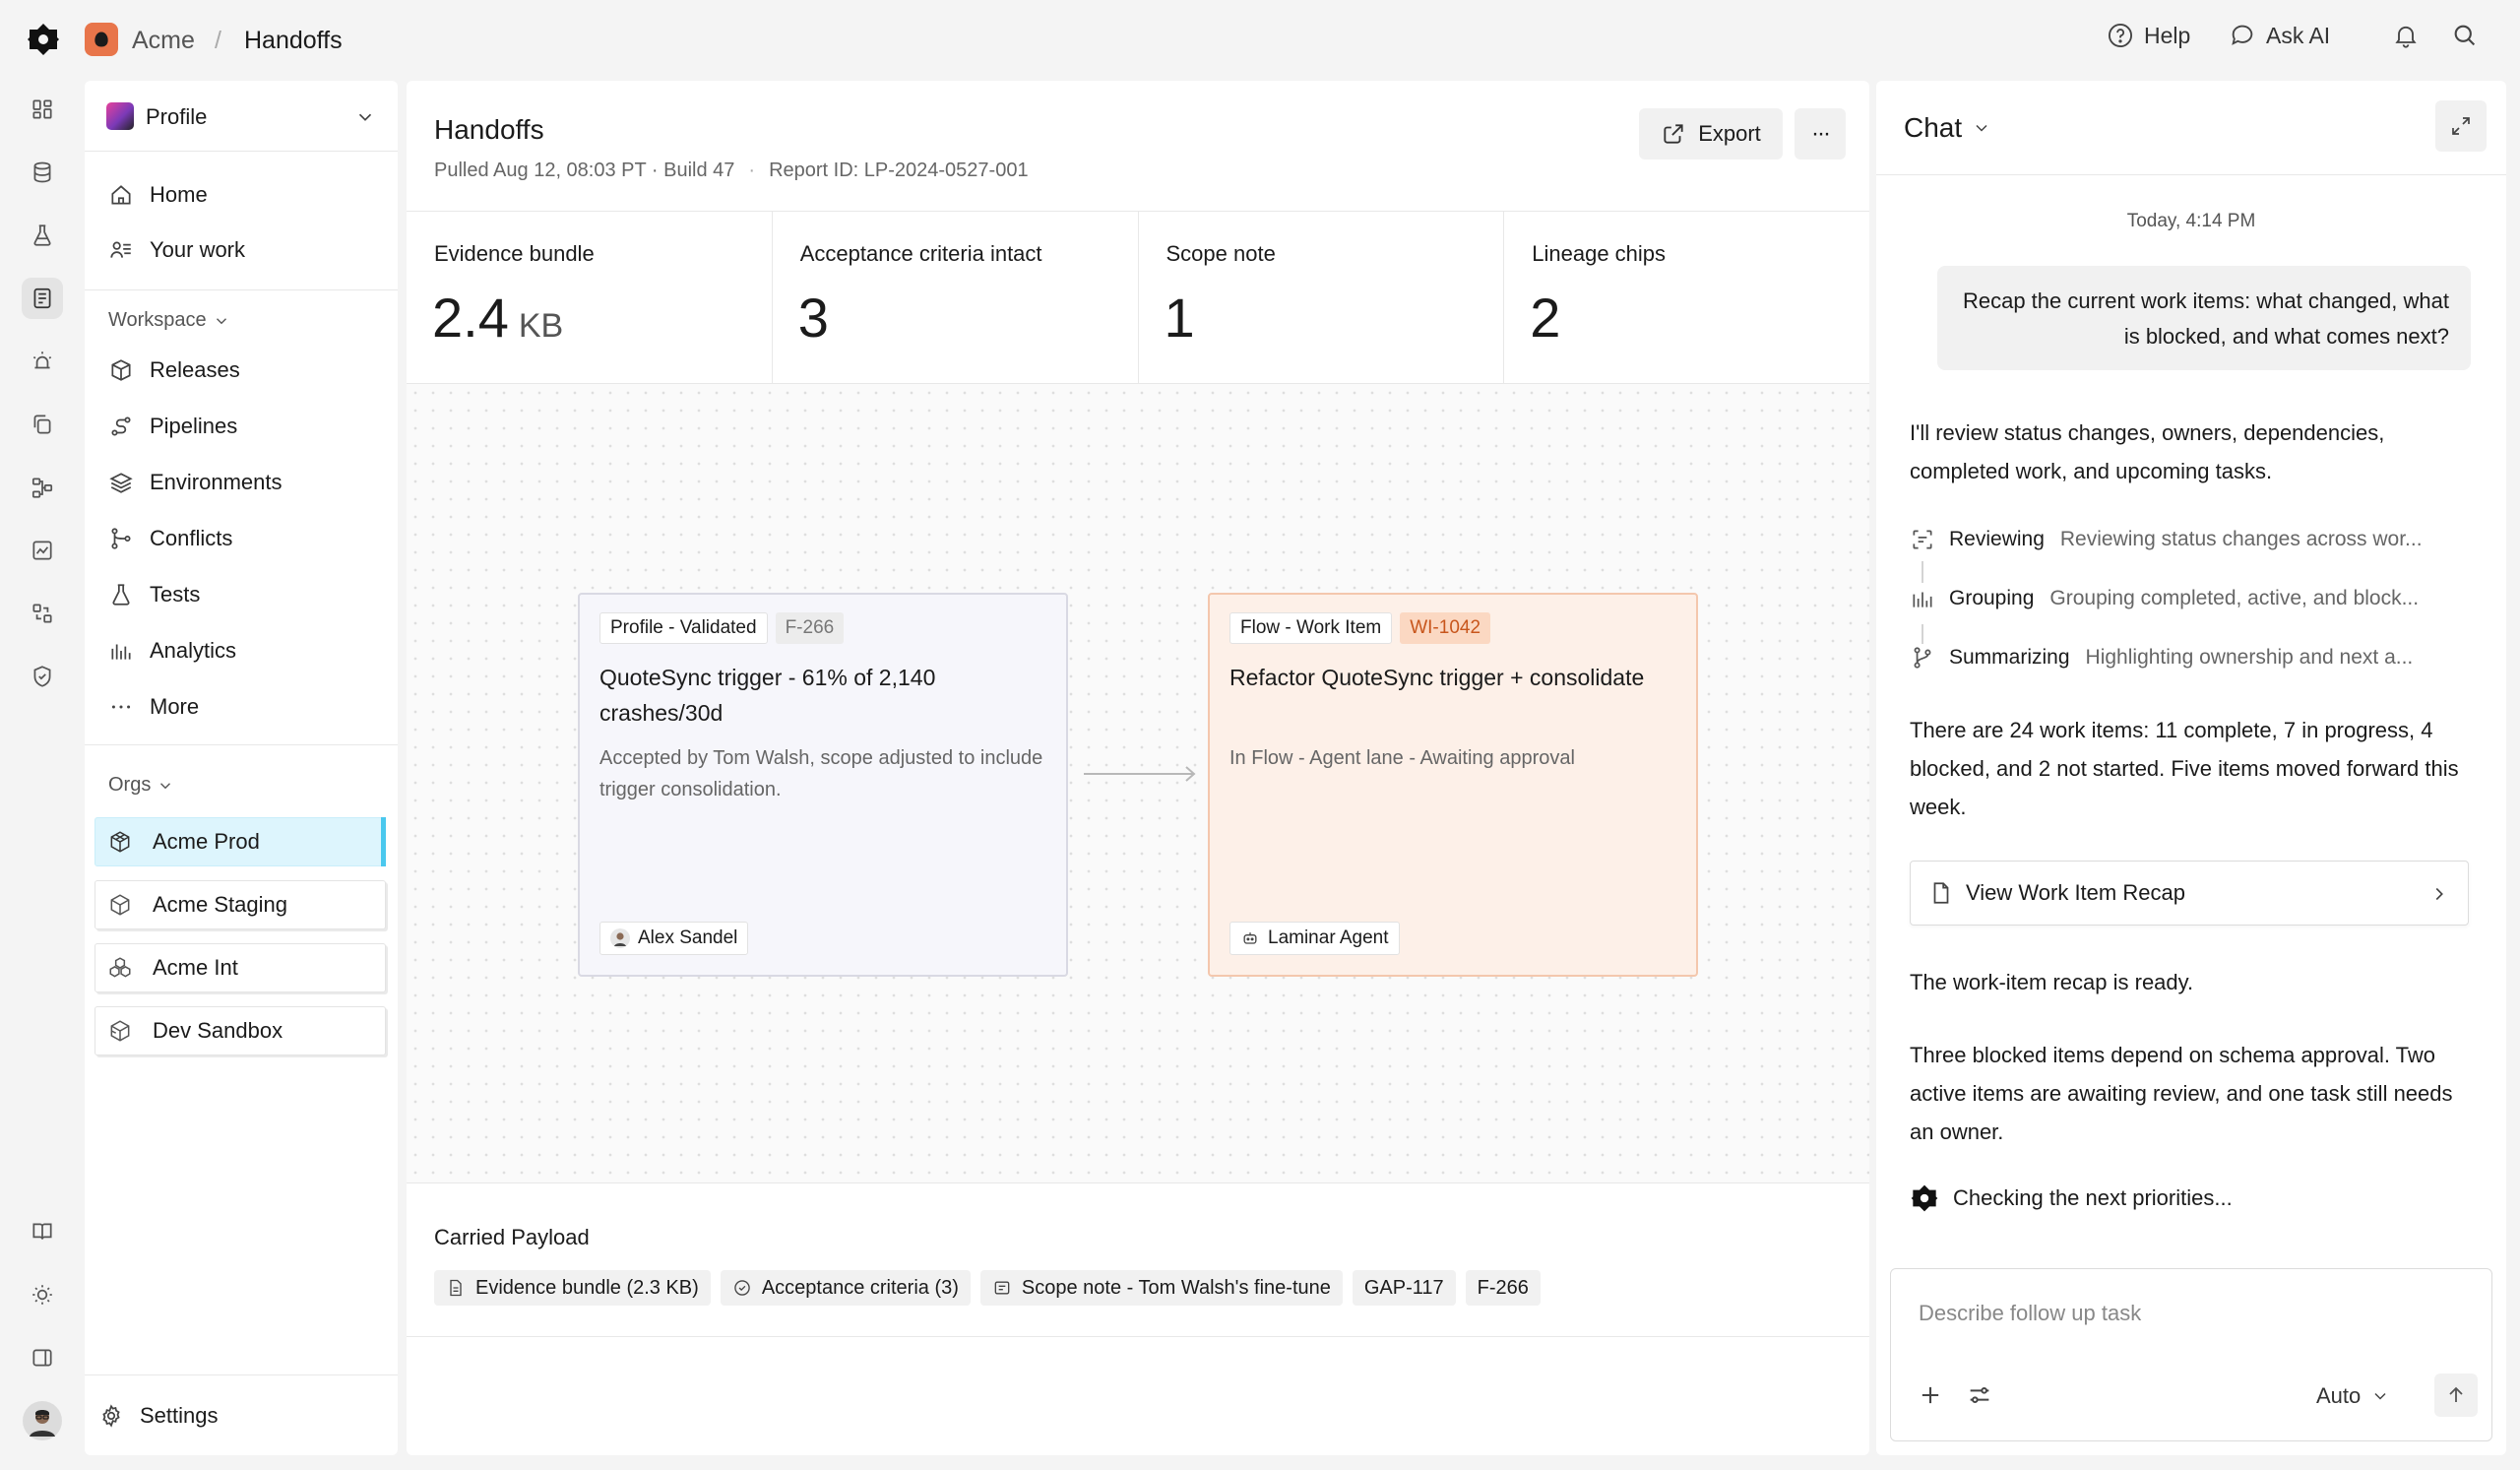  Describe the element at coordinates (42, 361) in the screenshot. I see `rail-alerts-button` at that location.